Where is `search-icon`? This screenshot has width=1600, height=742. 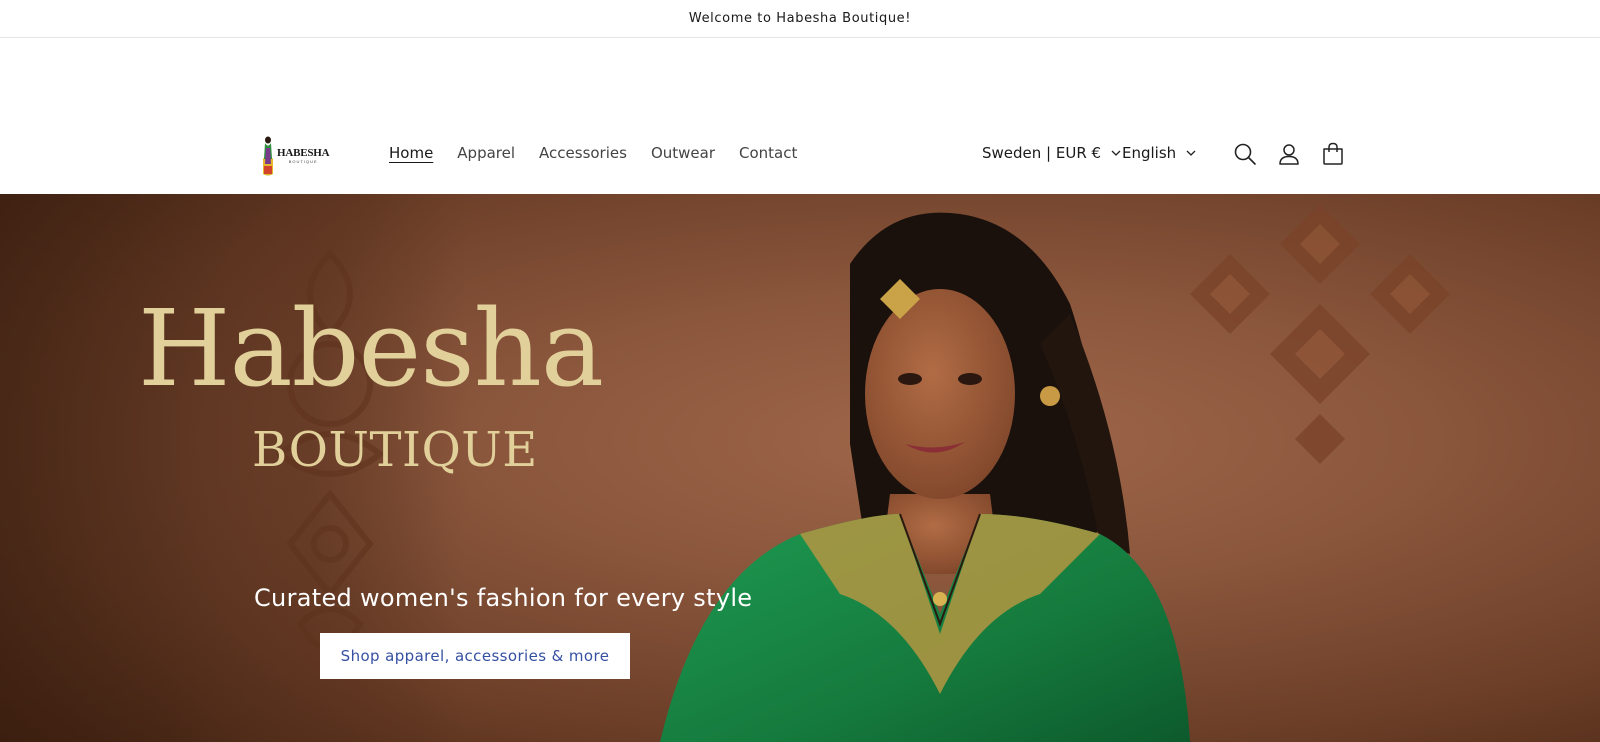
search-icon is located at coordinates (1245, 154).